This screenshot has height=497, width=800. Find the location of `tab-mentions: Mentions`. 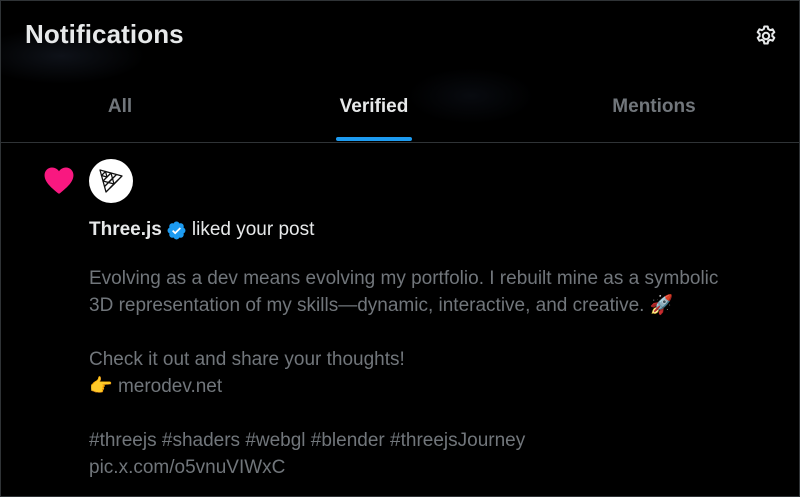

tab-mentions: Mentions is located at coordinates (654, 107).